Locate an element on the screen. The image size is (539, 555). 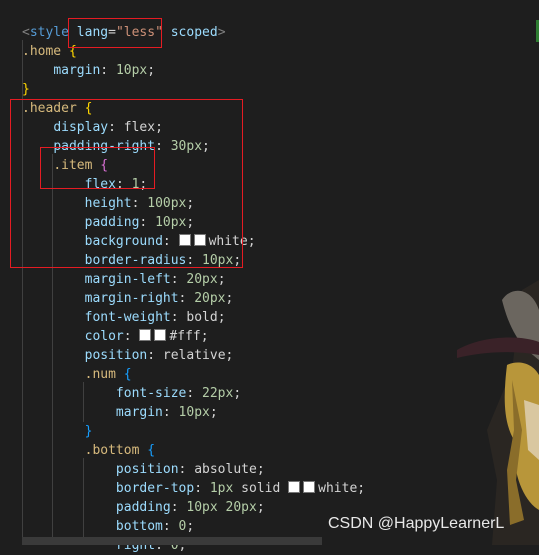
highlight-lang-attribute is located at coordinates (115, 33).